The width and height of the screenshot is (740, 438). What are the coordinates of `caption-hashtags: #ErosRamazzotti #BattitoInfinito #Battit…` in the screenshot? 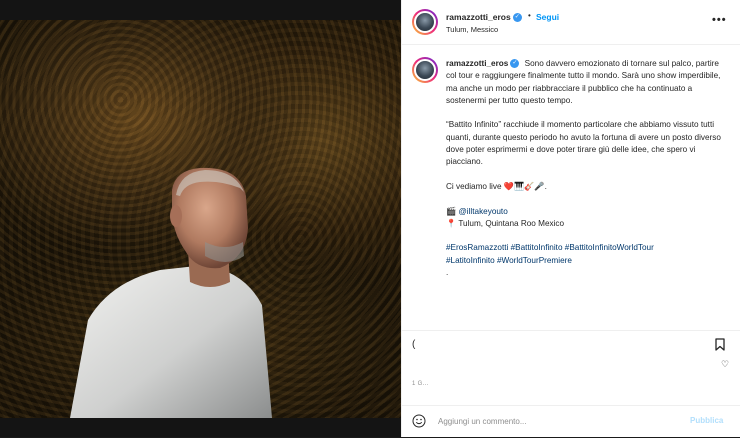 It's located at (588, 260).